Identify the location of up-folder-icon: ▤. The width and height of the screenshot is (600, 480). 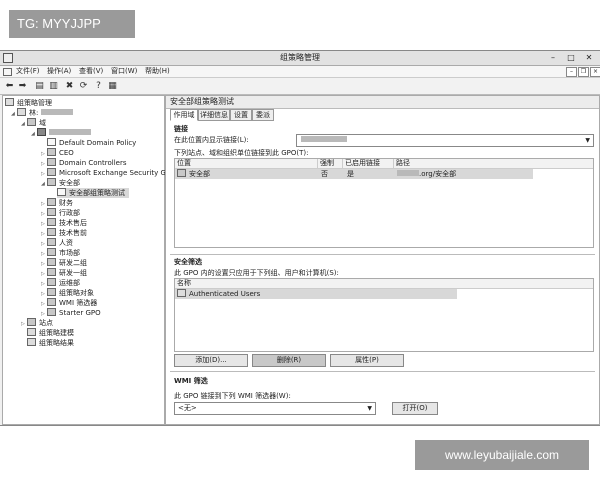
(39, 86).